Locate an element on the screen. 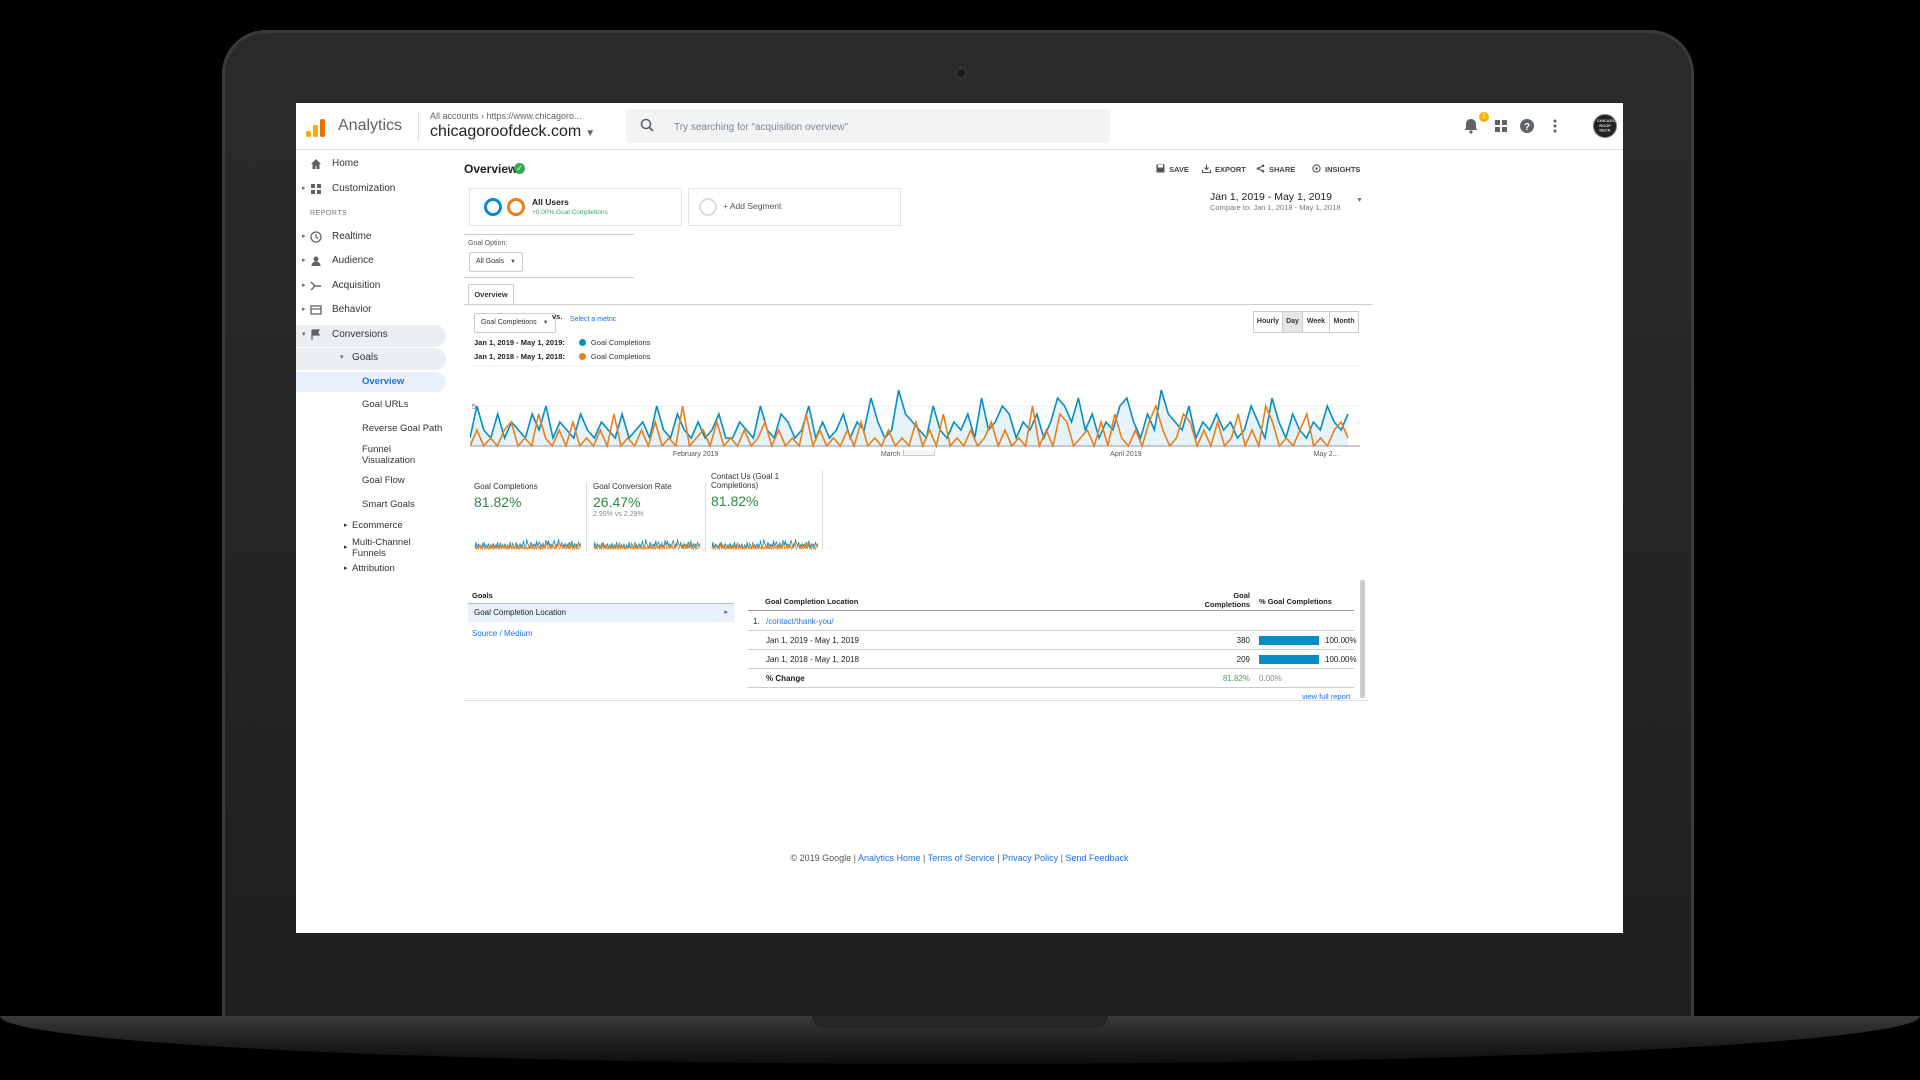 The image size is (1920, 1080). sidebar-item-goal-urls: Goal URLs is located at coordinates (371, 405).